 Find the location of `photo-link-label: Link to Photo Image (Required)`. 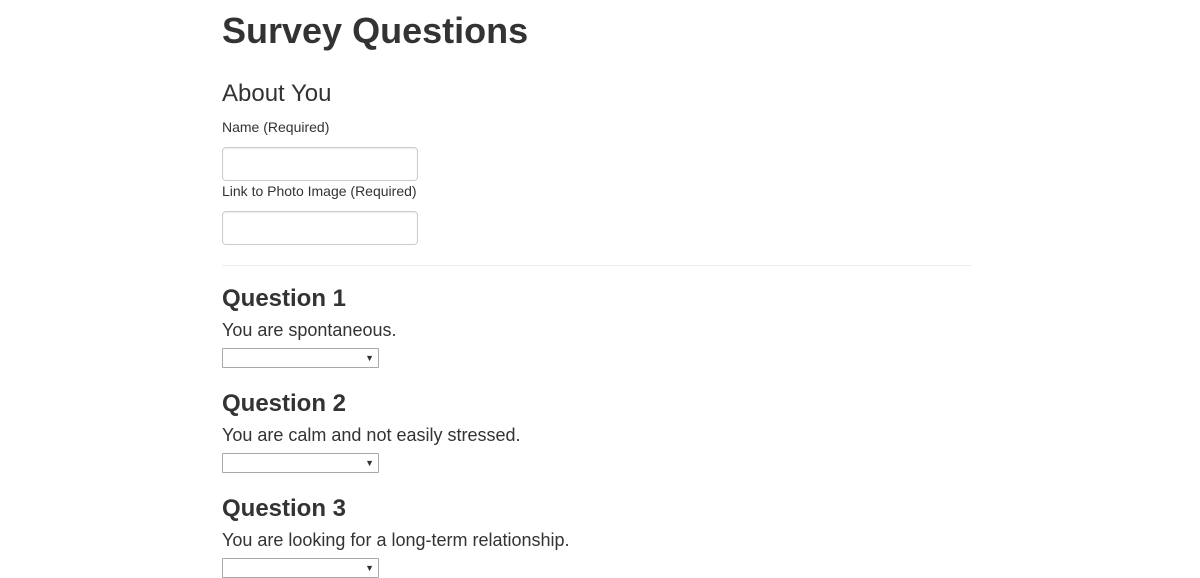

photo-link-label: Link to Photo Image (Required) is located at coordinates (319, 191).